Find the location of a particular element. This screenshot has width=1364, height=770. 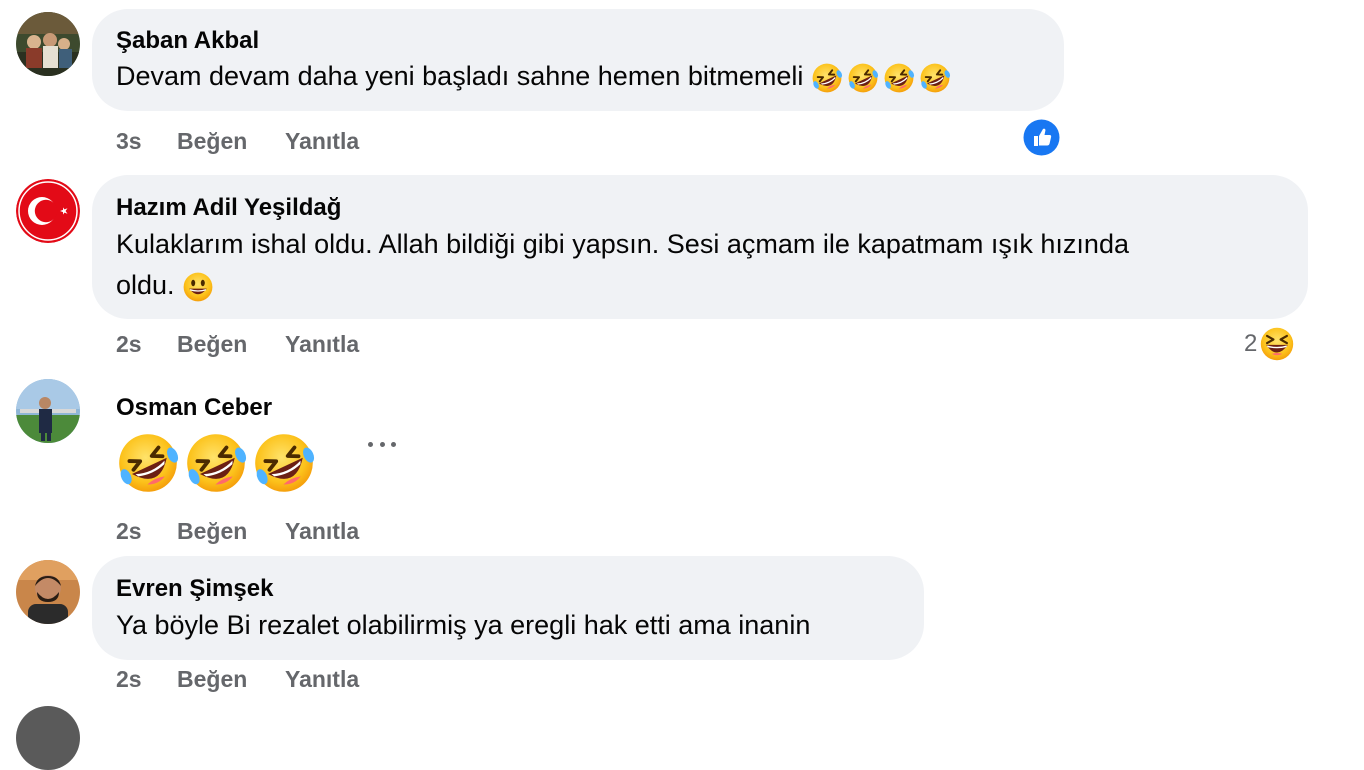

comment-time: 3s is located at coordinates (146, 141).